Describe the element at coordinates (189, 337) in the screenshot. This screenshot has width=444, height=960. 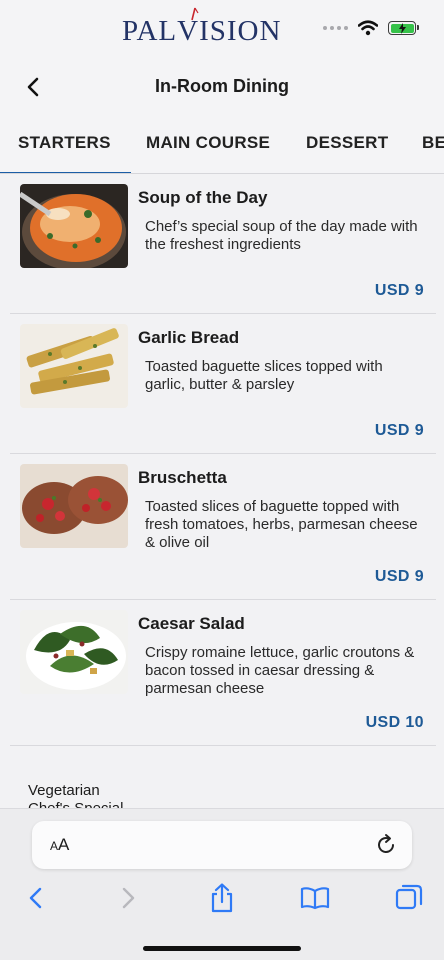
I see `item-name: Garlic Bread` at that location.